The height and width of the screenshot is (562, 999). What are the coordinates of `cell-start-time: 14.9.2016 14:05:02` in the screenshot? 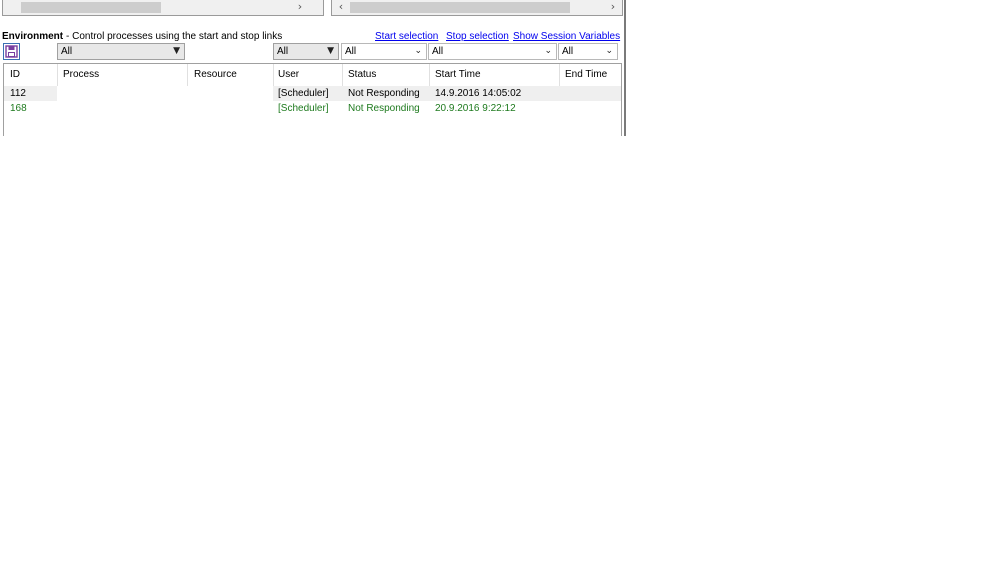 It's located at (478, 93).